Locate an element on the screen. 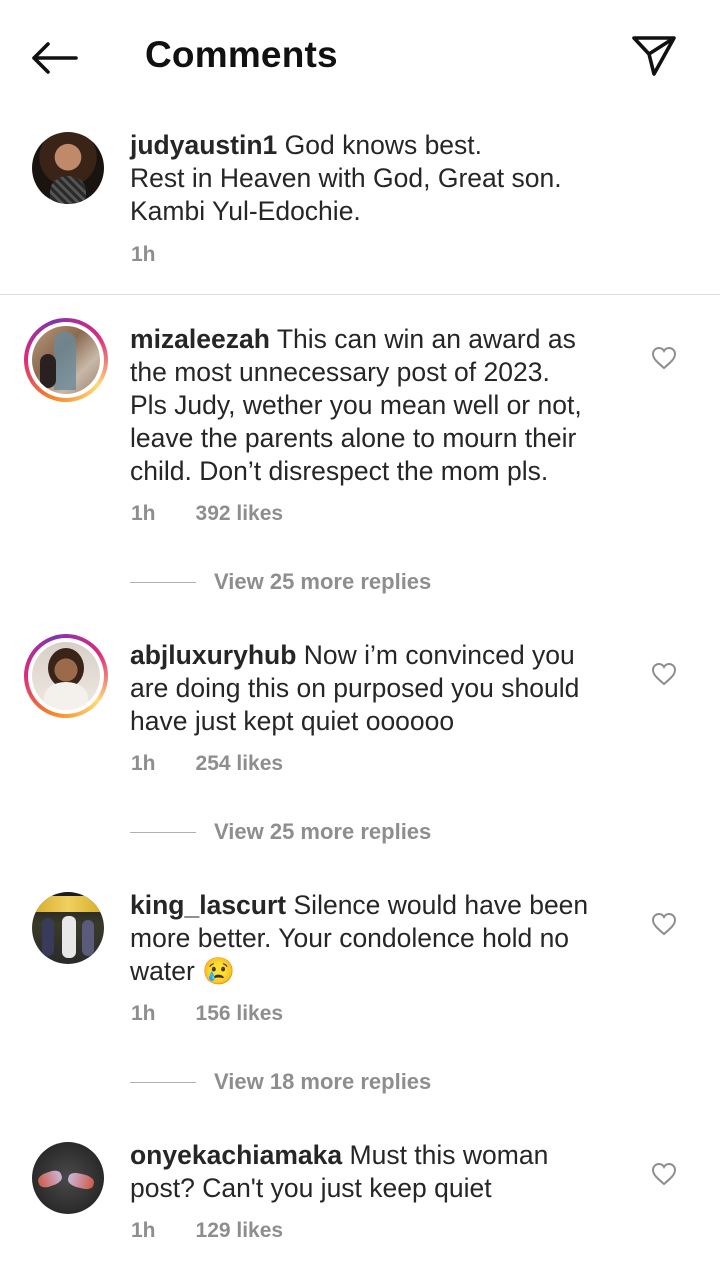 Image resolution: width=720 pixels, height=1270 pixels. comment-meta: 1h 392 likes is located at coordinates (207, 514).